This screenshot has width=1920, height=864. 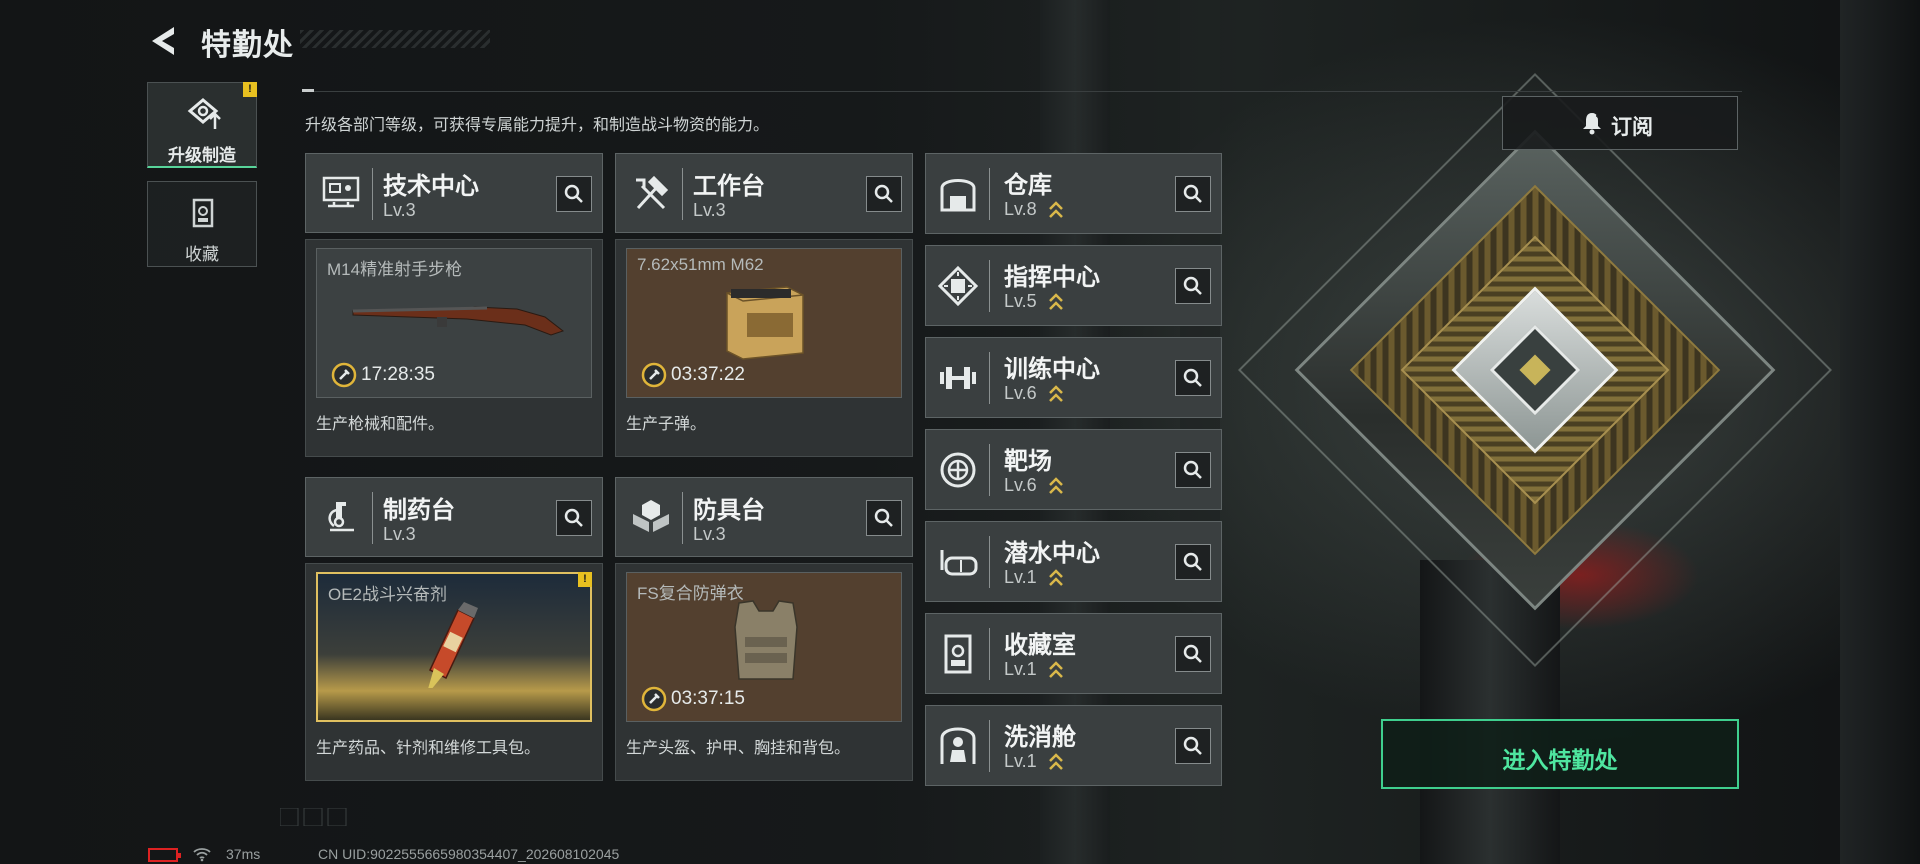 What do you see at coordinates (708, 698) in the screenshot?
I see `timer-text: 03:37:15` at bounding box center [708, 698].